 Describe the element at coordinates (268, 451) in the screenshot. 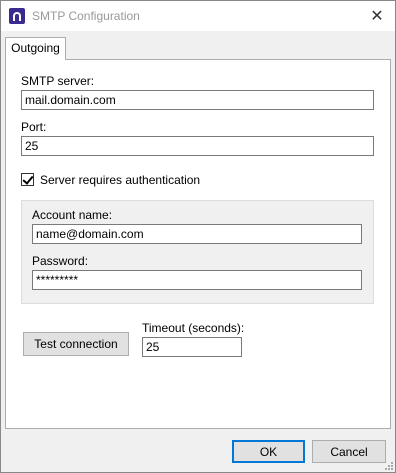

I see `ok-button: OK` at that location.